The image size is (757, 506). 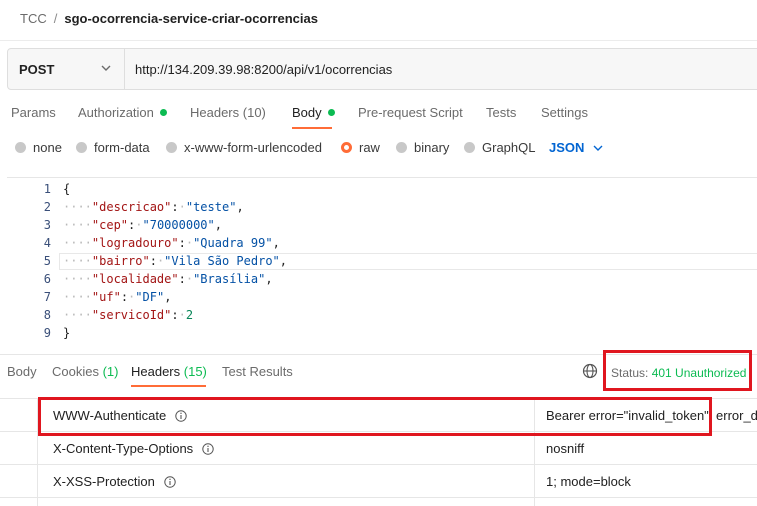 What do you see at coordinates (229, 279) in the screenshot?
I see `json-value: "Brasília"` at bounding box center [229, 279].